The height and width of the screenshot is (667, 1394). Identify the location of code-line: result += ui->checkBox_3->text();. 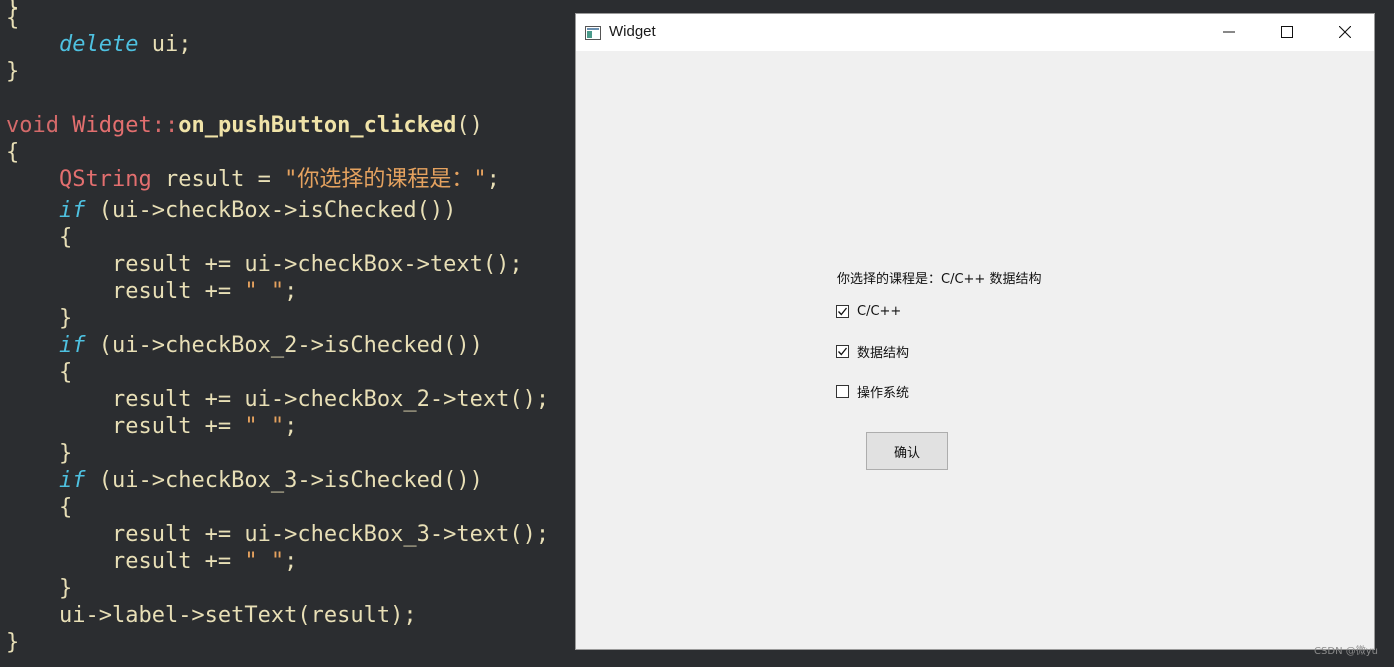
(330, 534).